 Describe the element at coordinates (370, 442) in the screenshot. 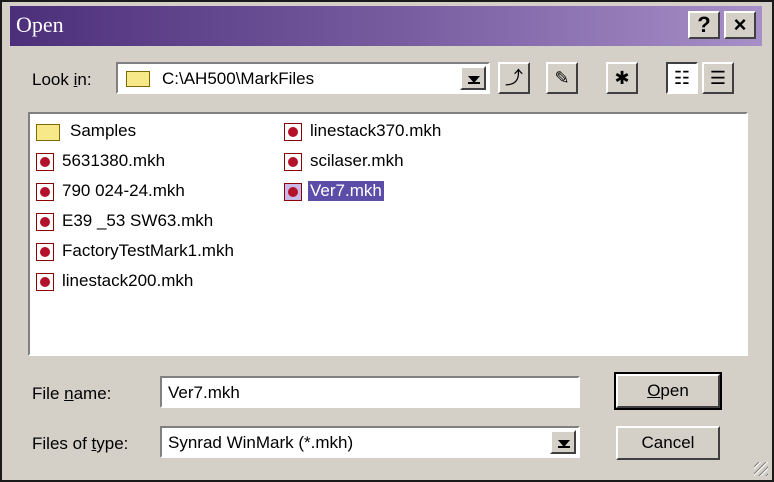

I see `file-type-combo: Synrad WinMark (*.mkh)` at that location.